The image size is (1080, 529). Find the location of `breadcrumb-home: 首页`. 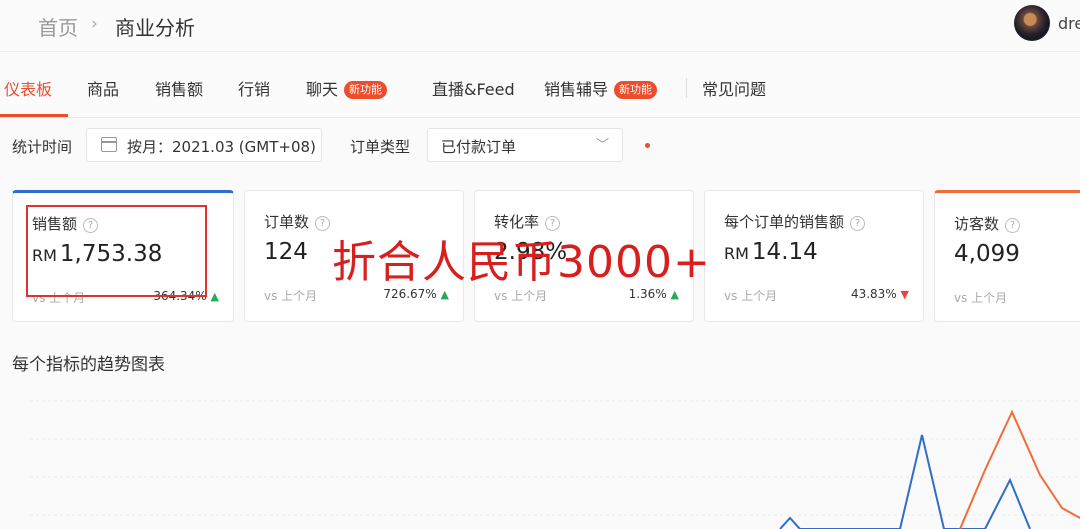

breadcrumb-home: 首页 is located at coordinates (58, 26).